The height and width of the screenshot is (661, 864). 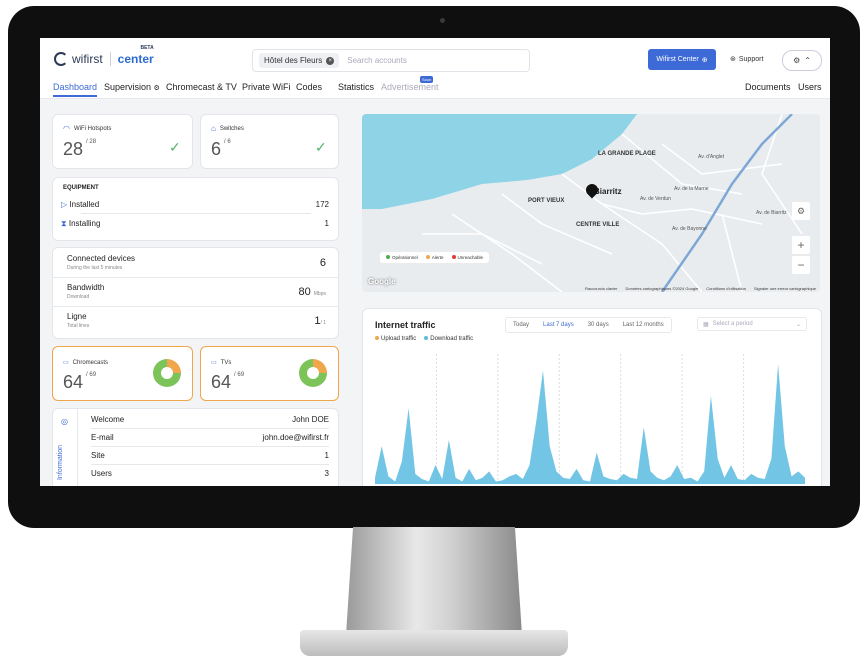 What do you see at coordinates (643, 325) in the screenshot?
I see `range-last-12-months: Last 12 months` at bounding box center [643, 325].